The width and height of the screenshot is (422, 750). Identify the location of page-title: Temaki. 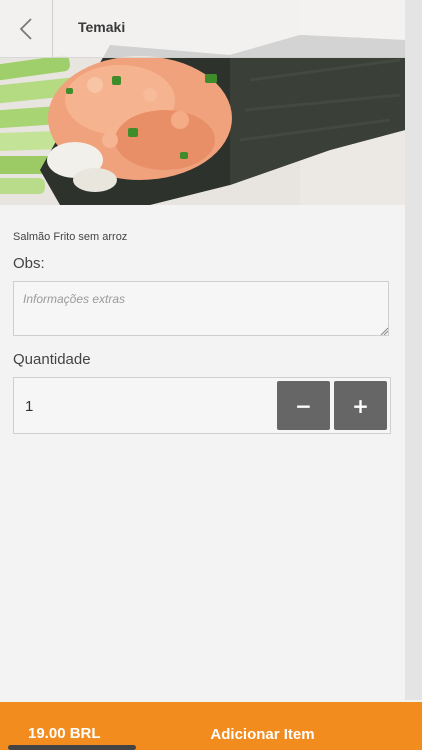
(102, 27).